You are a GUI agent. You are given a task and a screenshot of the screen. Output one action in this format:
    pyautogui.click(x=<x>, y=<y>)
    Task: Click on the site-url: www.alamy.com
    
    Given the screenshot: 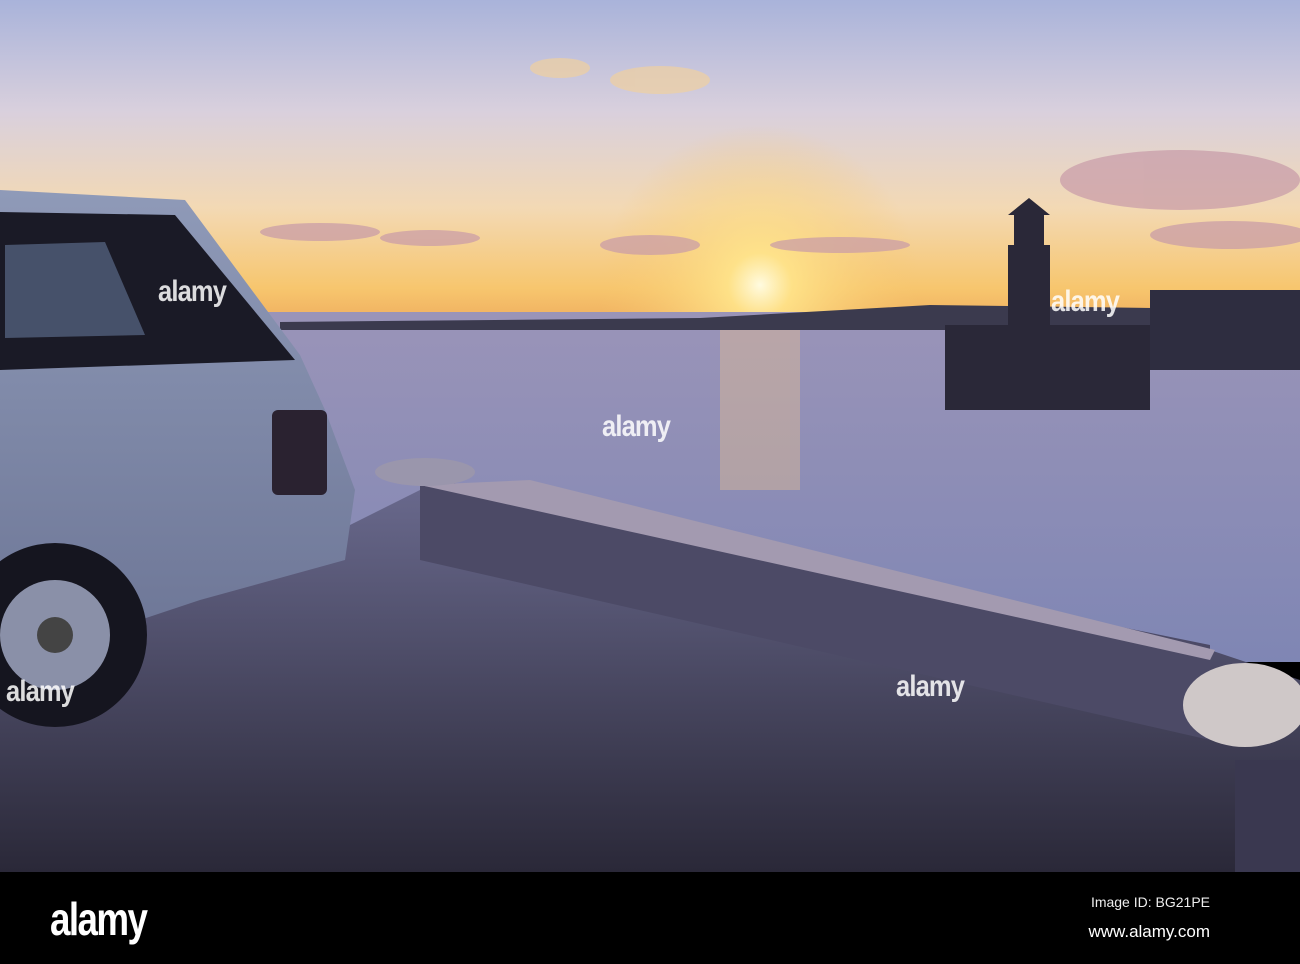 What is the action you would take?
    pyautogui.click(x=1149, y=931)
    